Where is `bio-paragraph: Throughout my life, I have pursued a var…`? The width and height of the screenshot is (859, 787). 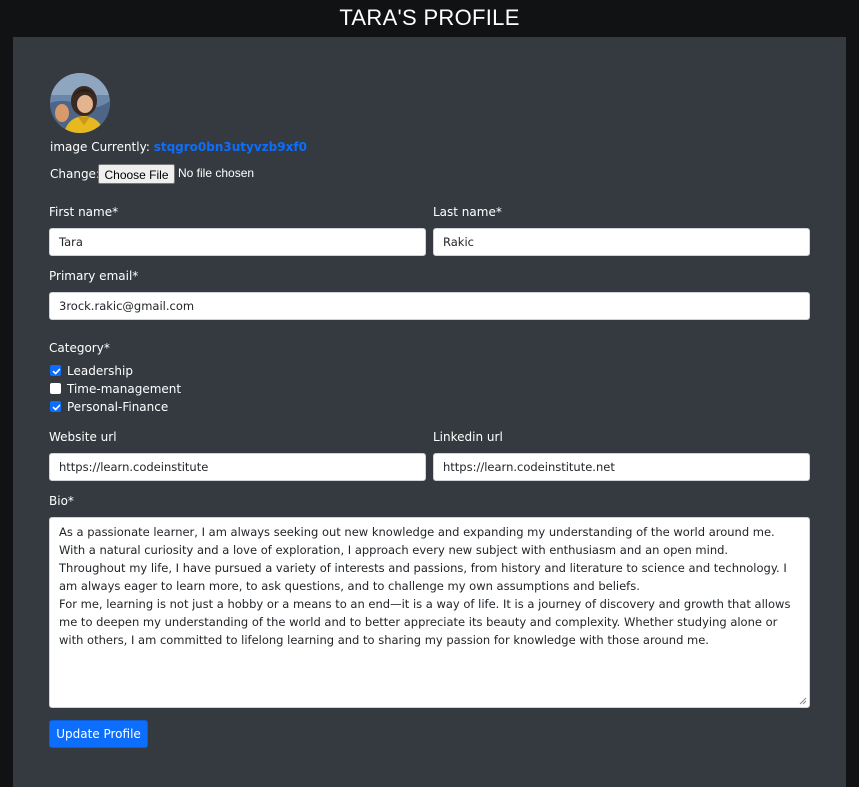 bio-paragraph: Throughout my life, I have pursued a var… is located at coordinates (423, 577).